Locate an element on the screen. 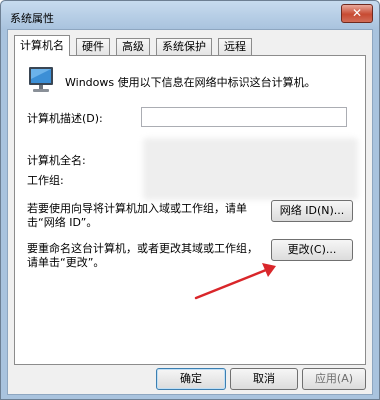 This screenshot has width=380, height=400. cancel-button: 取消 is located at coordinates (264, 379).